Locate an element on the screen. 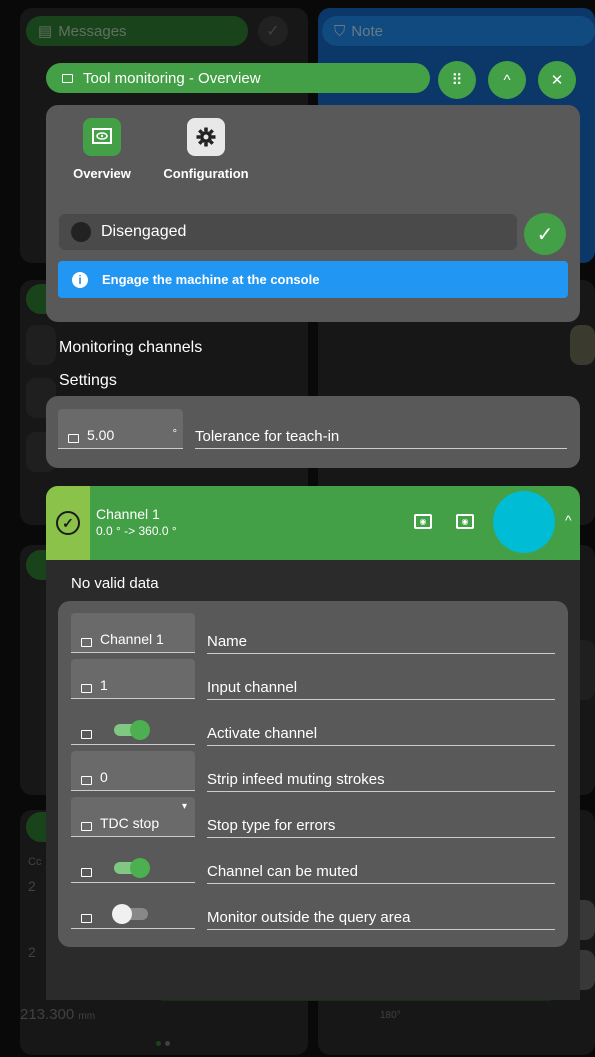 This screenshot has height=1057, width=595. stop-type-select: TDC stop ▾ is located at coordinates (133, 817).